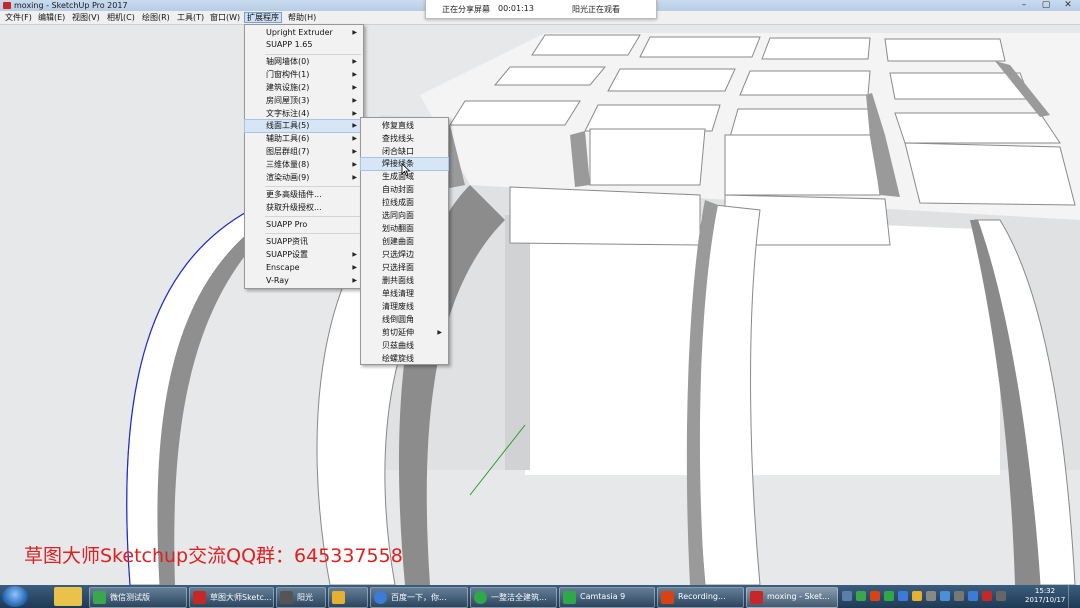  What do you see at coordinates (304, 126) in the screenshot?
I see `menu-item-line-face-tools: 线面工具(5) ▶` at bounding box center [304, 126].